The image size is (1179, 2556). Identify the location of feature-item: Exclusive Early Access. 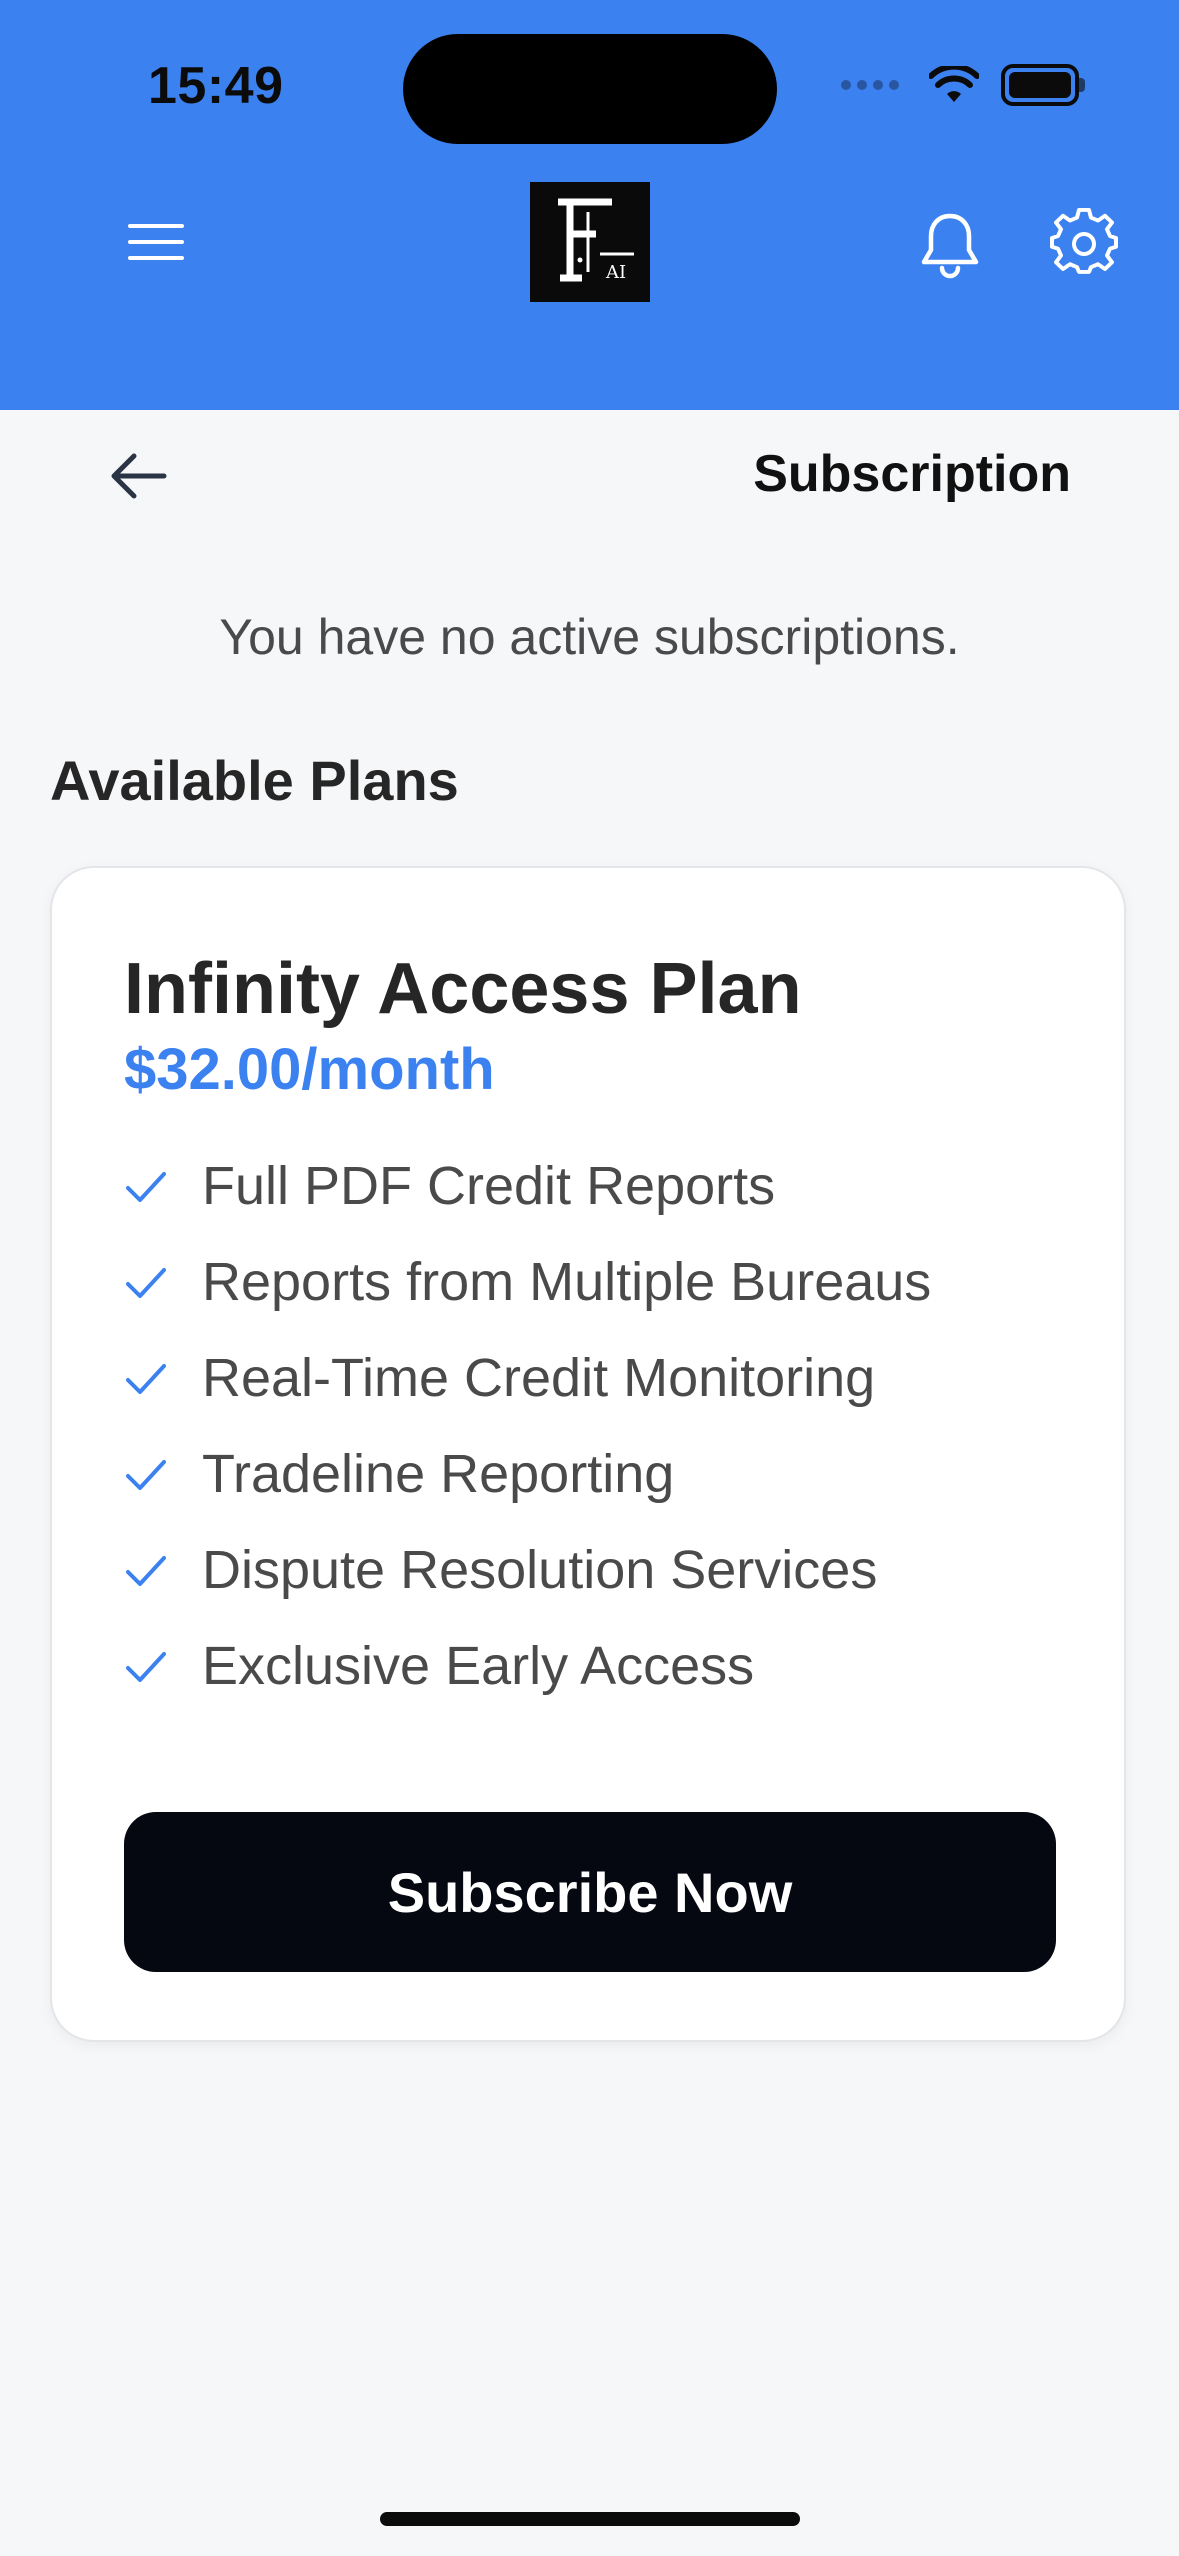
(527, 1666).